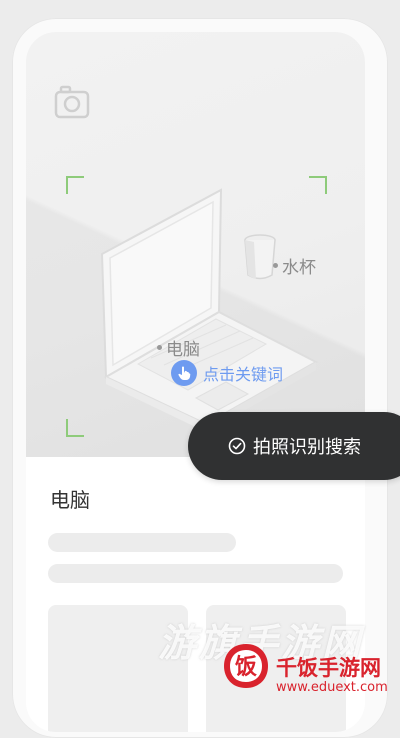 This screenshot has width=400, height=738. What do you see at coordinates (237, 446) in the screenshot?
I see `check-circle-icon` at bounding box center [237, 446].